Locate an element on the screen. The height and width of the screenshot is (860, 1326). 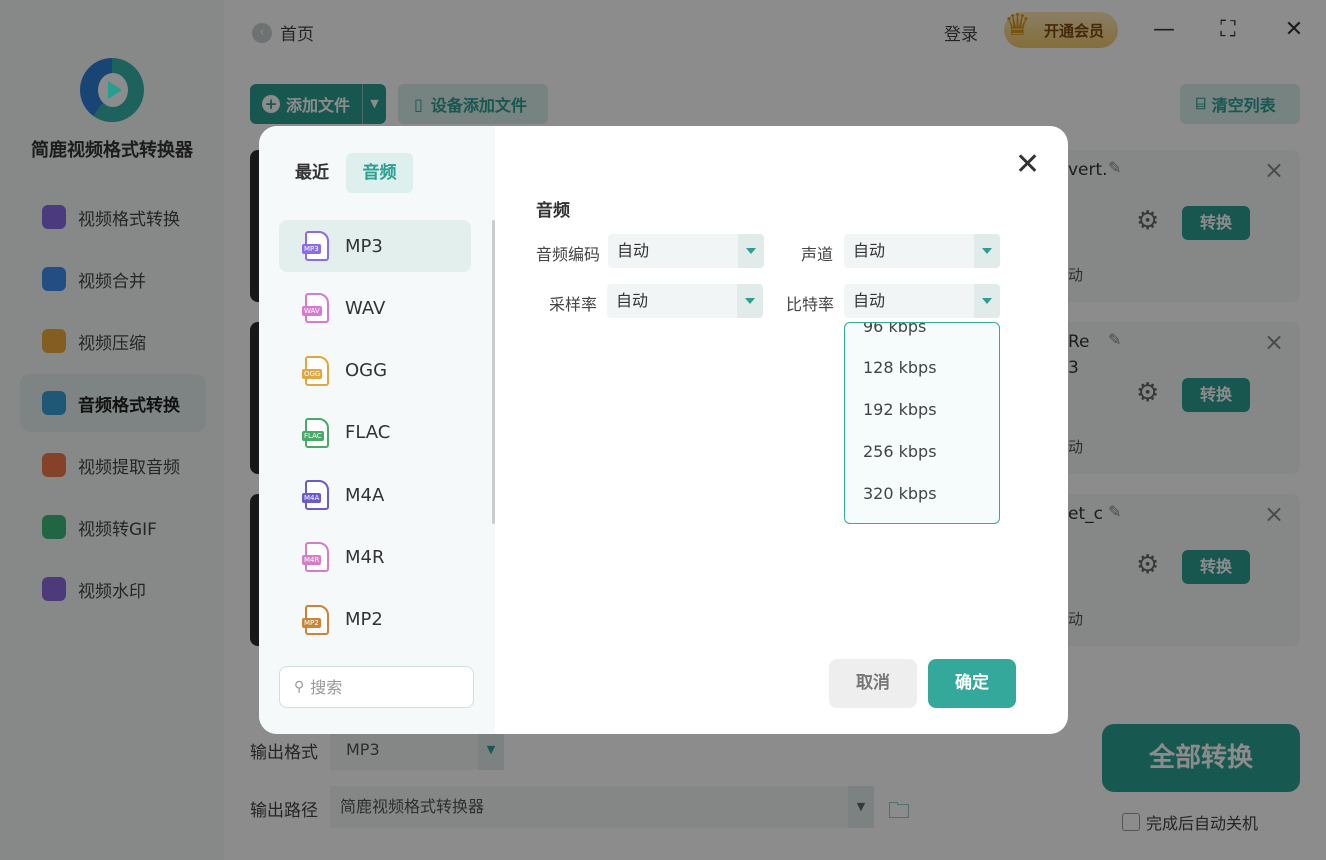
search-input is located at coordinates (385, 687).